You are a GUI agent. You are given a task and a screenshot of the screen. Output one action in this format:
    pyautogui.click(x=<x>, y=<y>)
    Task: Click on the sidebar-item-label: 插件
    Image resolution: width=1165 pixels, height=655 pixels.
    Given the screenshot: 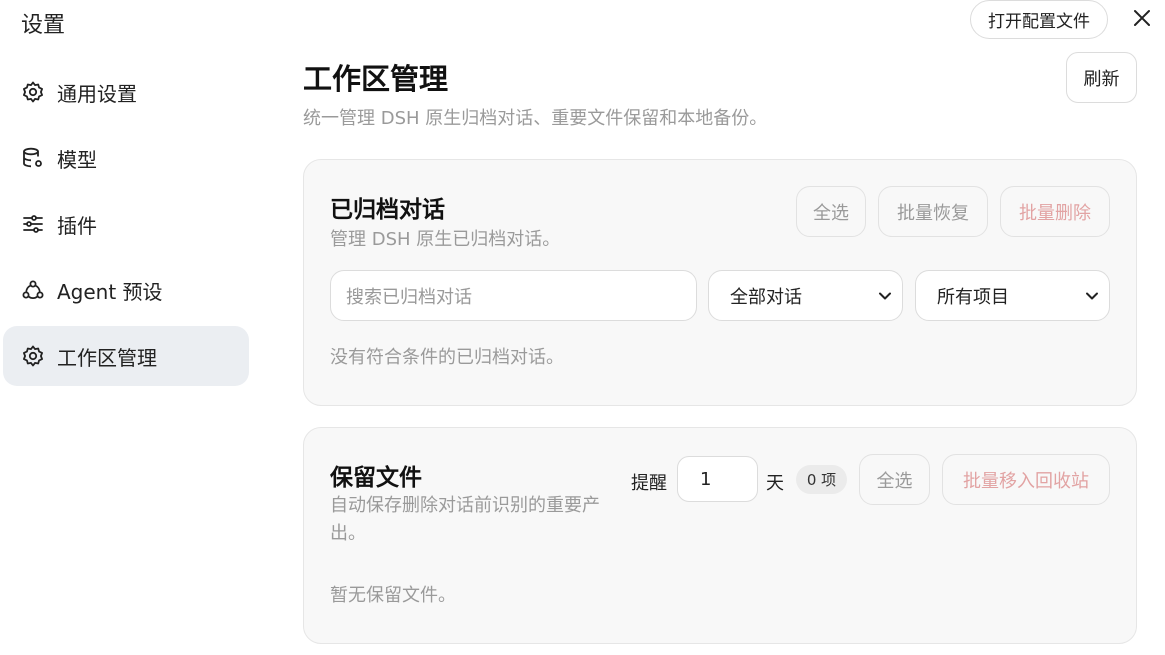 What is the action you would take?
    pyautogui.click(x=77, y=225)
    